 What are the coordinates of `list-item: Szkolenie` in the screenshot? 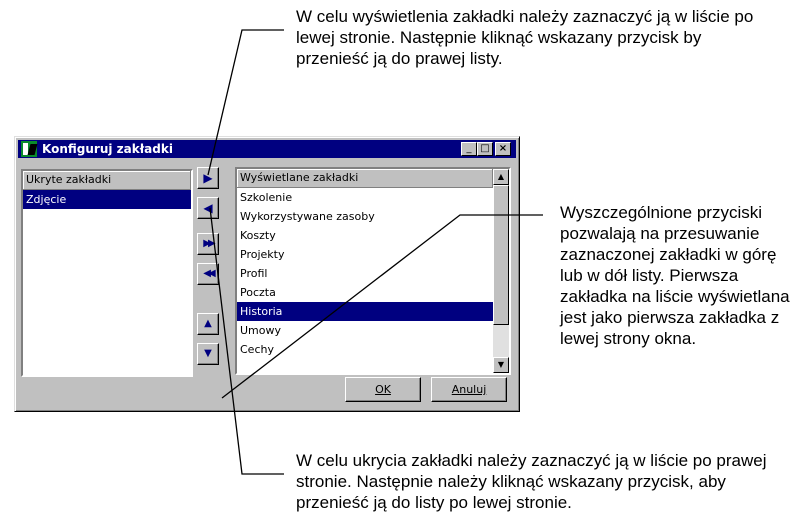 It's located at (365, 197).